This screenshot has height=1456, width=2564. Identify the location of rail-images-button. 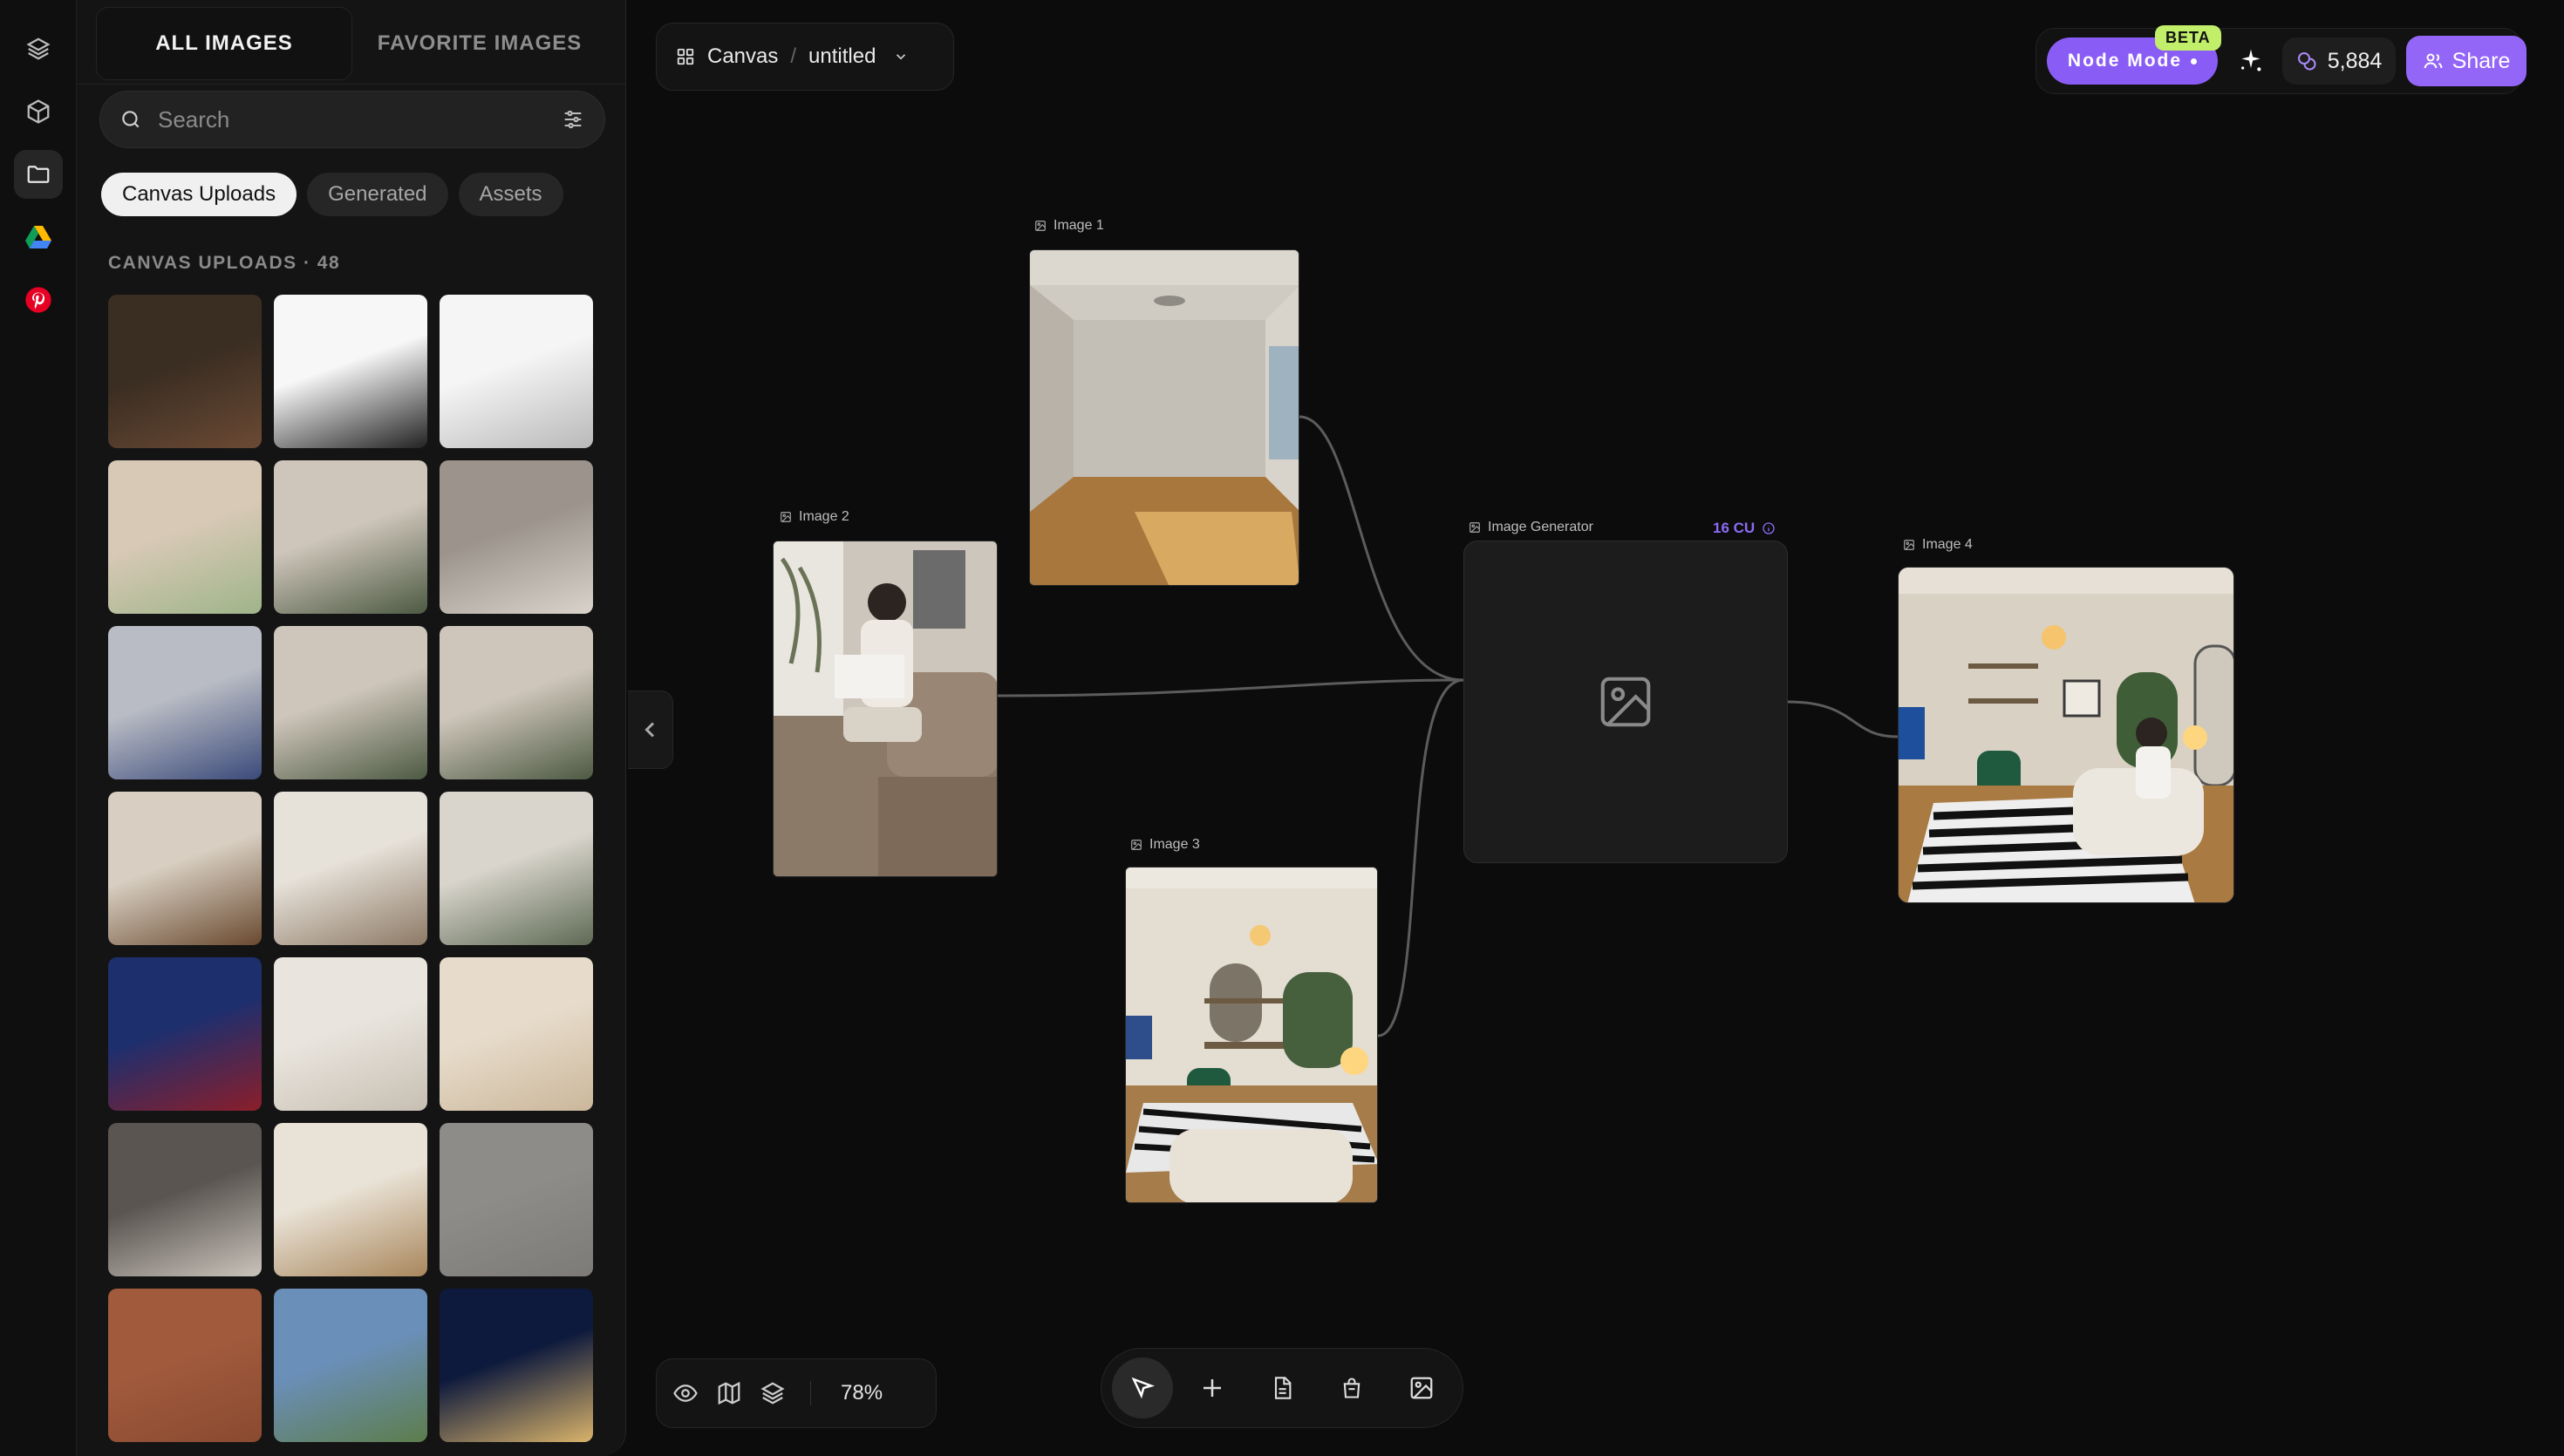
(38, 174).